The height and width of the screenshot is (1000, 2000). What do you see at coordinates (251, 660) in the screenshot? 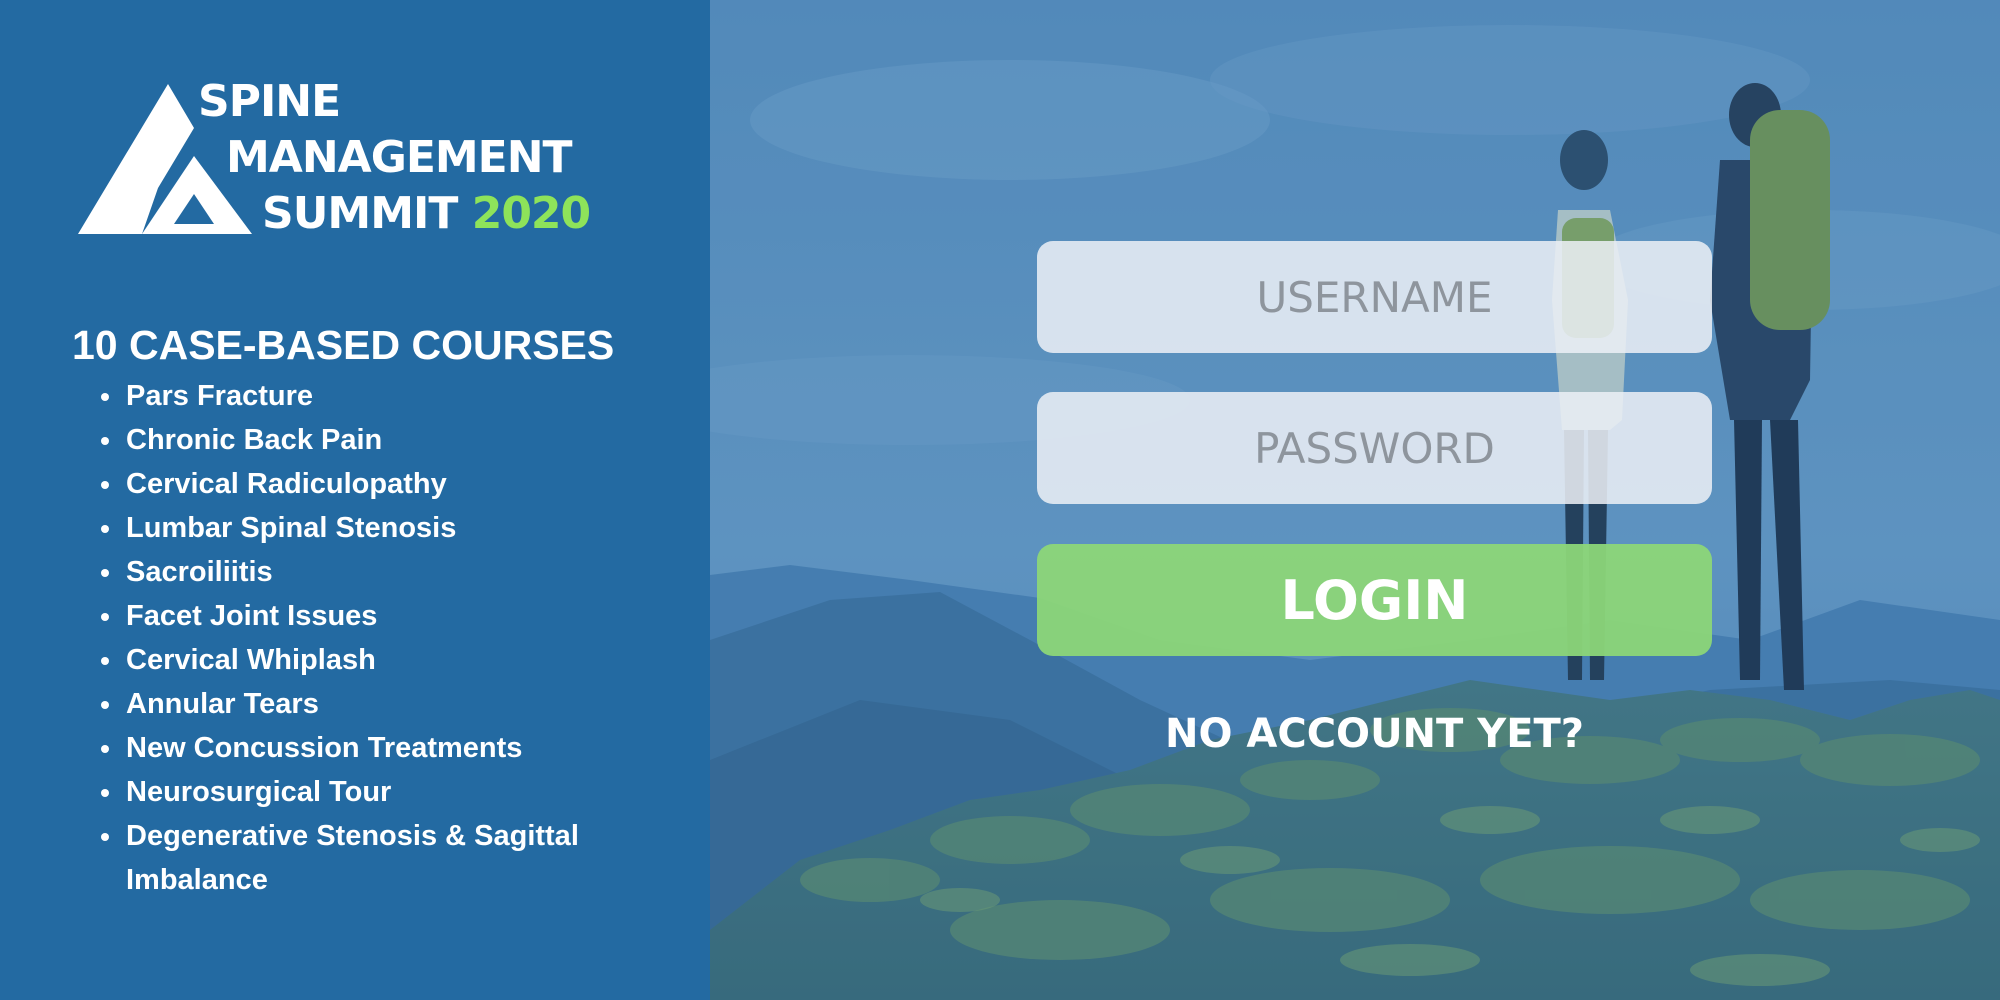
I see `course-item-label: Cervical Whiplash` at bounding box center [251, 660].